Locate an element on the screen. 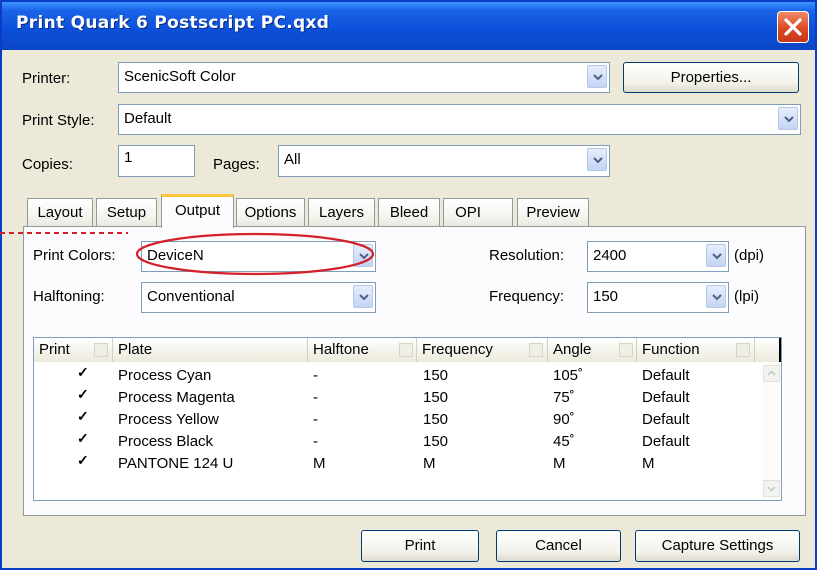 This screenshot has width=821, height=574. resolution-select: 2400 is located at coordinates (658, 256).